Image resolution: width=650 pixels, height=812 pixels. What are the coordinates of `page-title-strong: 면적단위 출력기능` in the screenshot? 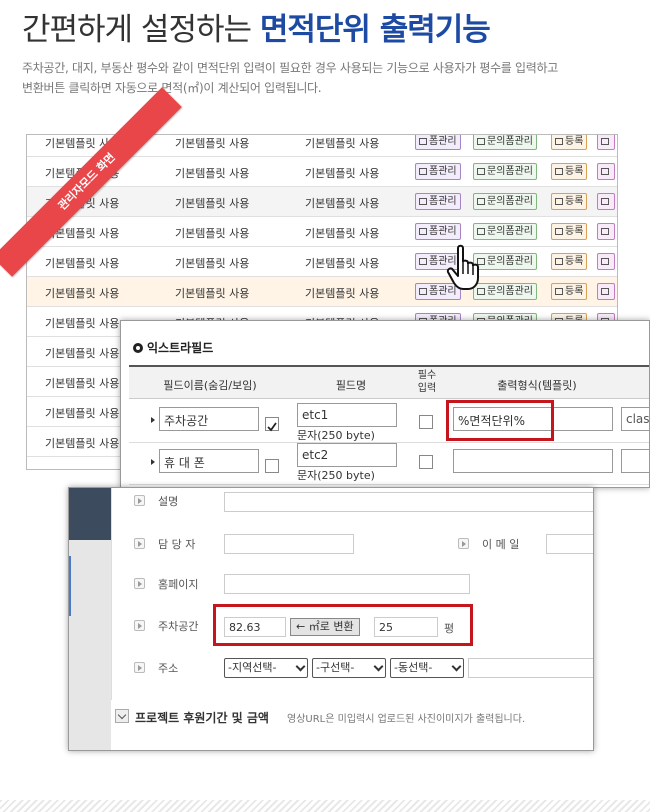 It's located at (375, 30).